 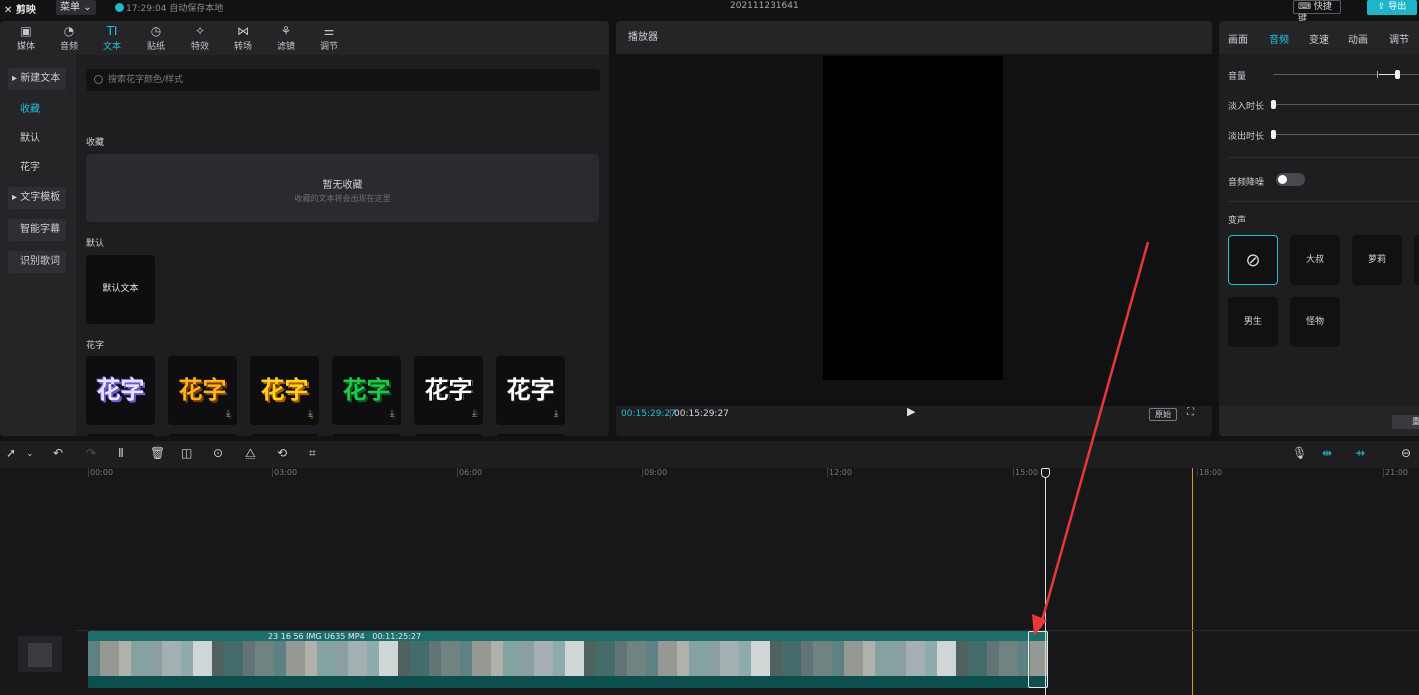 I want to click on reverse-icon: ⊙, so click(x=218, y=453).